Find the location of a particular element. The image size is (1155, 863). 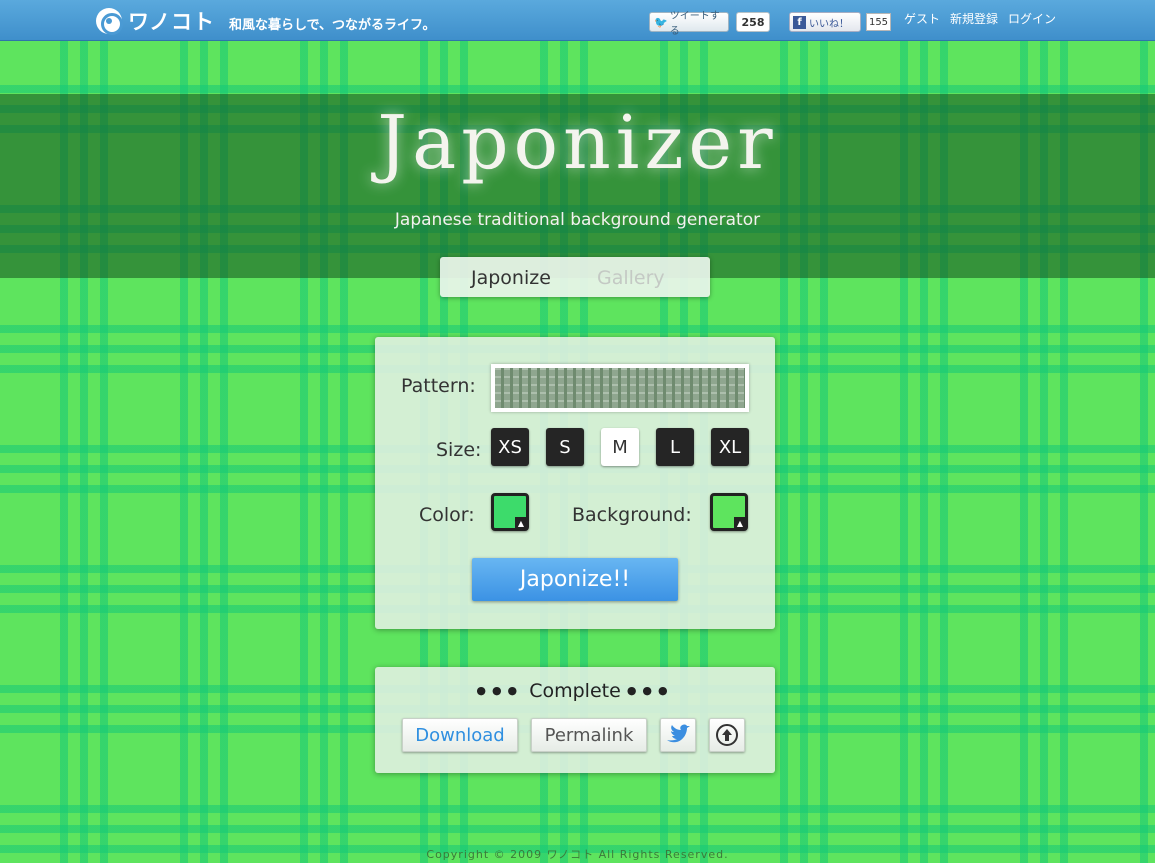

facebook-like-button: f いいね！ is located at coordinates (825, 22).